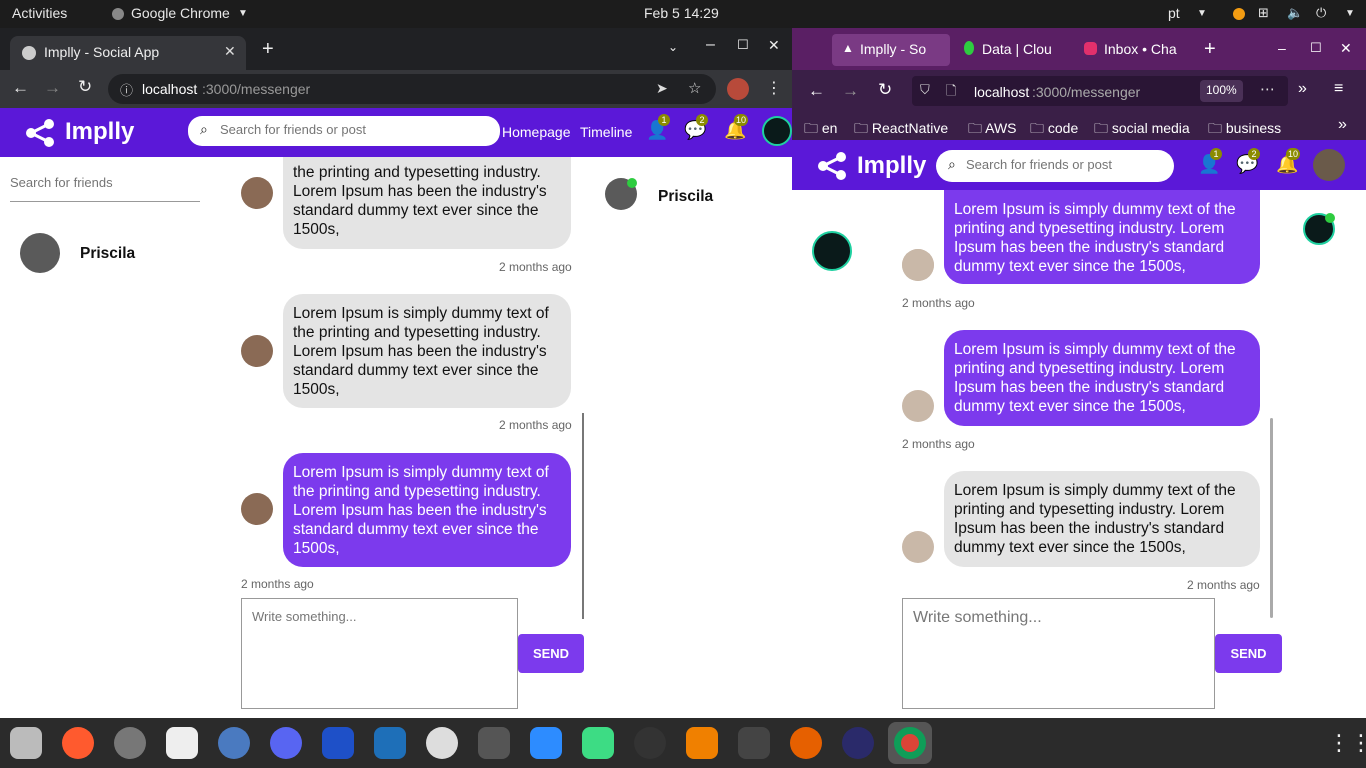 This screenshot has width=1366, height=768. What do you see at coordinates (1100, 91) in the screenshot?
I see `firefox-address-bar: ⛉ 🗋 localhost :3000/messenger 100% ⋯` at bounding box center [1100, 91].